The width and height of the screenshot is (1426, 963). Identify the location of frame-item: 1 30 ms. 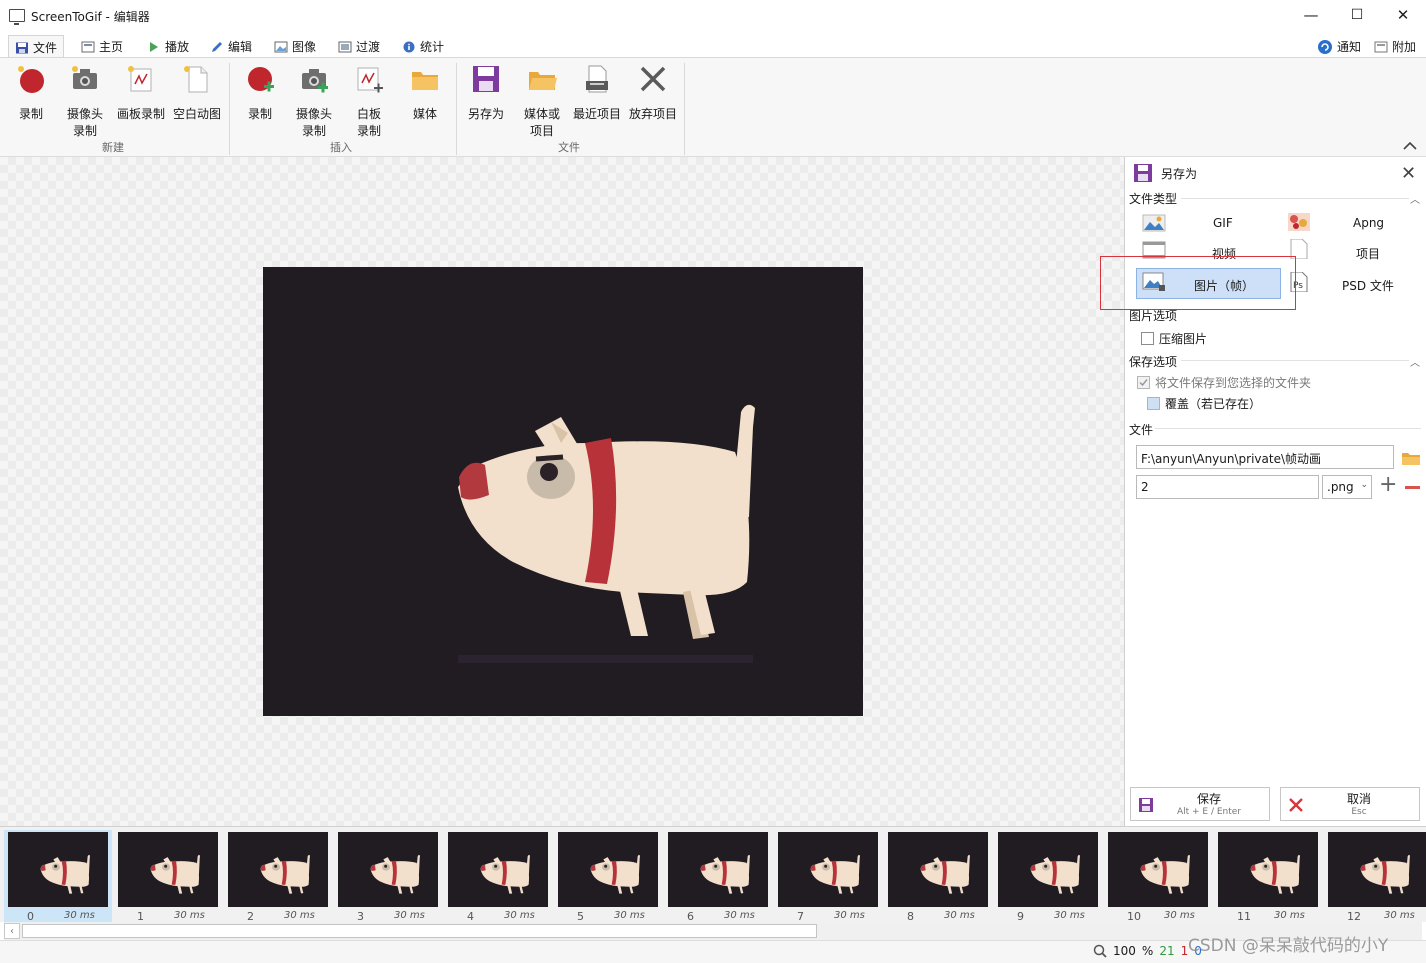
(168, 876).